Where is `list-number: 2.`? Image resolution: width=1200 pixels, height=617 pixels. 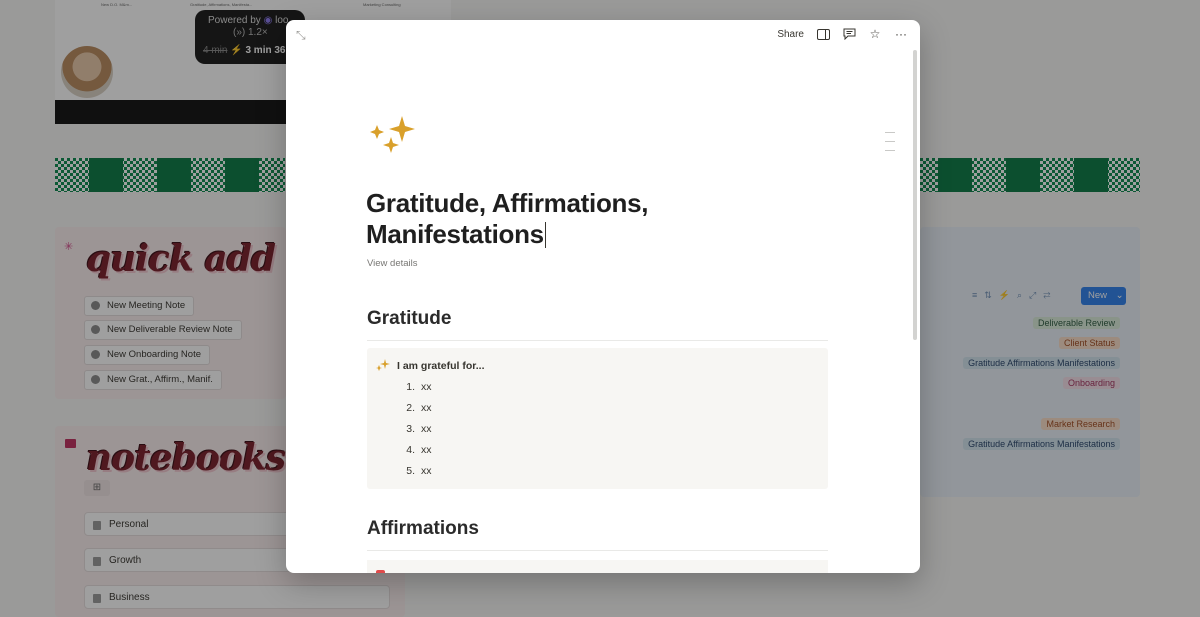
list-number: 2. is located at coordinates (410, 408).